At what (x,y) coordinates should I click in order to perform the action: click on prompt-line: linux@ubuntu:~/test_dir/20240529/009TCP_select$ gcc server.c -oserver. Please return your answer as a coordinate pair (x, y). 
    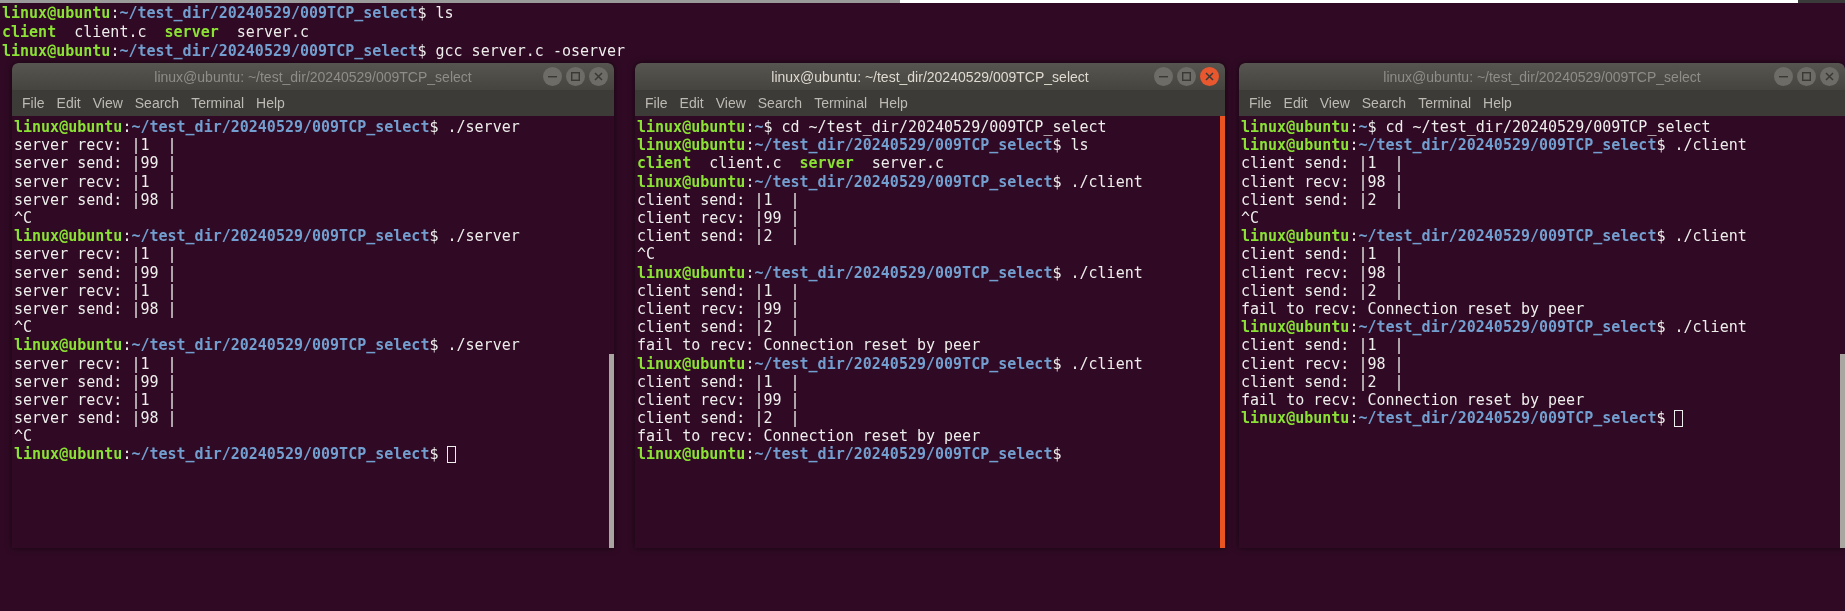
    Looking at the image, I should click on (314, 51).